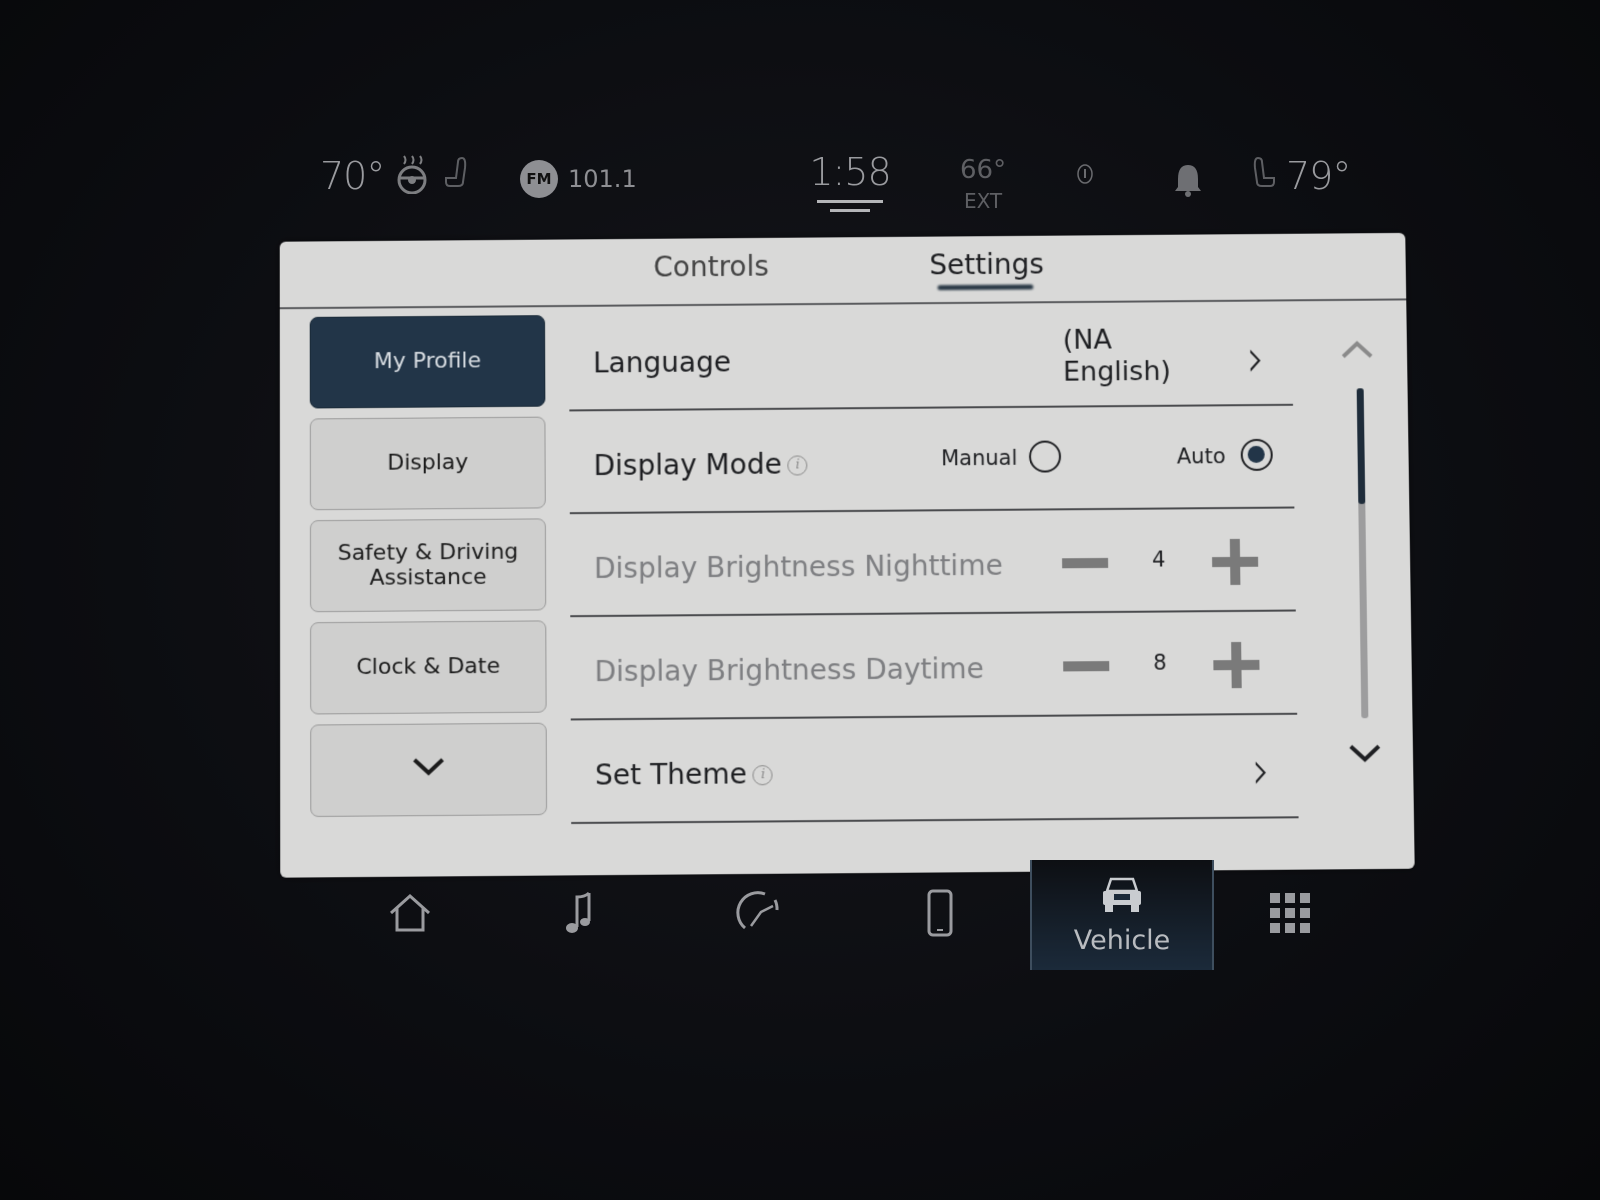  I want to click on display-mode-row: Display Mode i Manual Auto, so click(932, 460).